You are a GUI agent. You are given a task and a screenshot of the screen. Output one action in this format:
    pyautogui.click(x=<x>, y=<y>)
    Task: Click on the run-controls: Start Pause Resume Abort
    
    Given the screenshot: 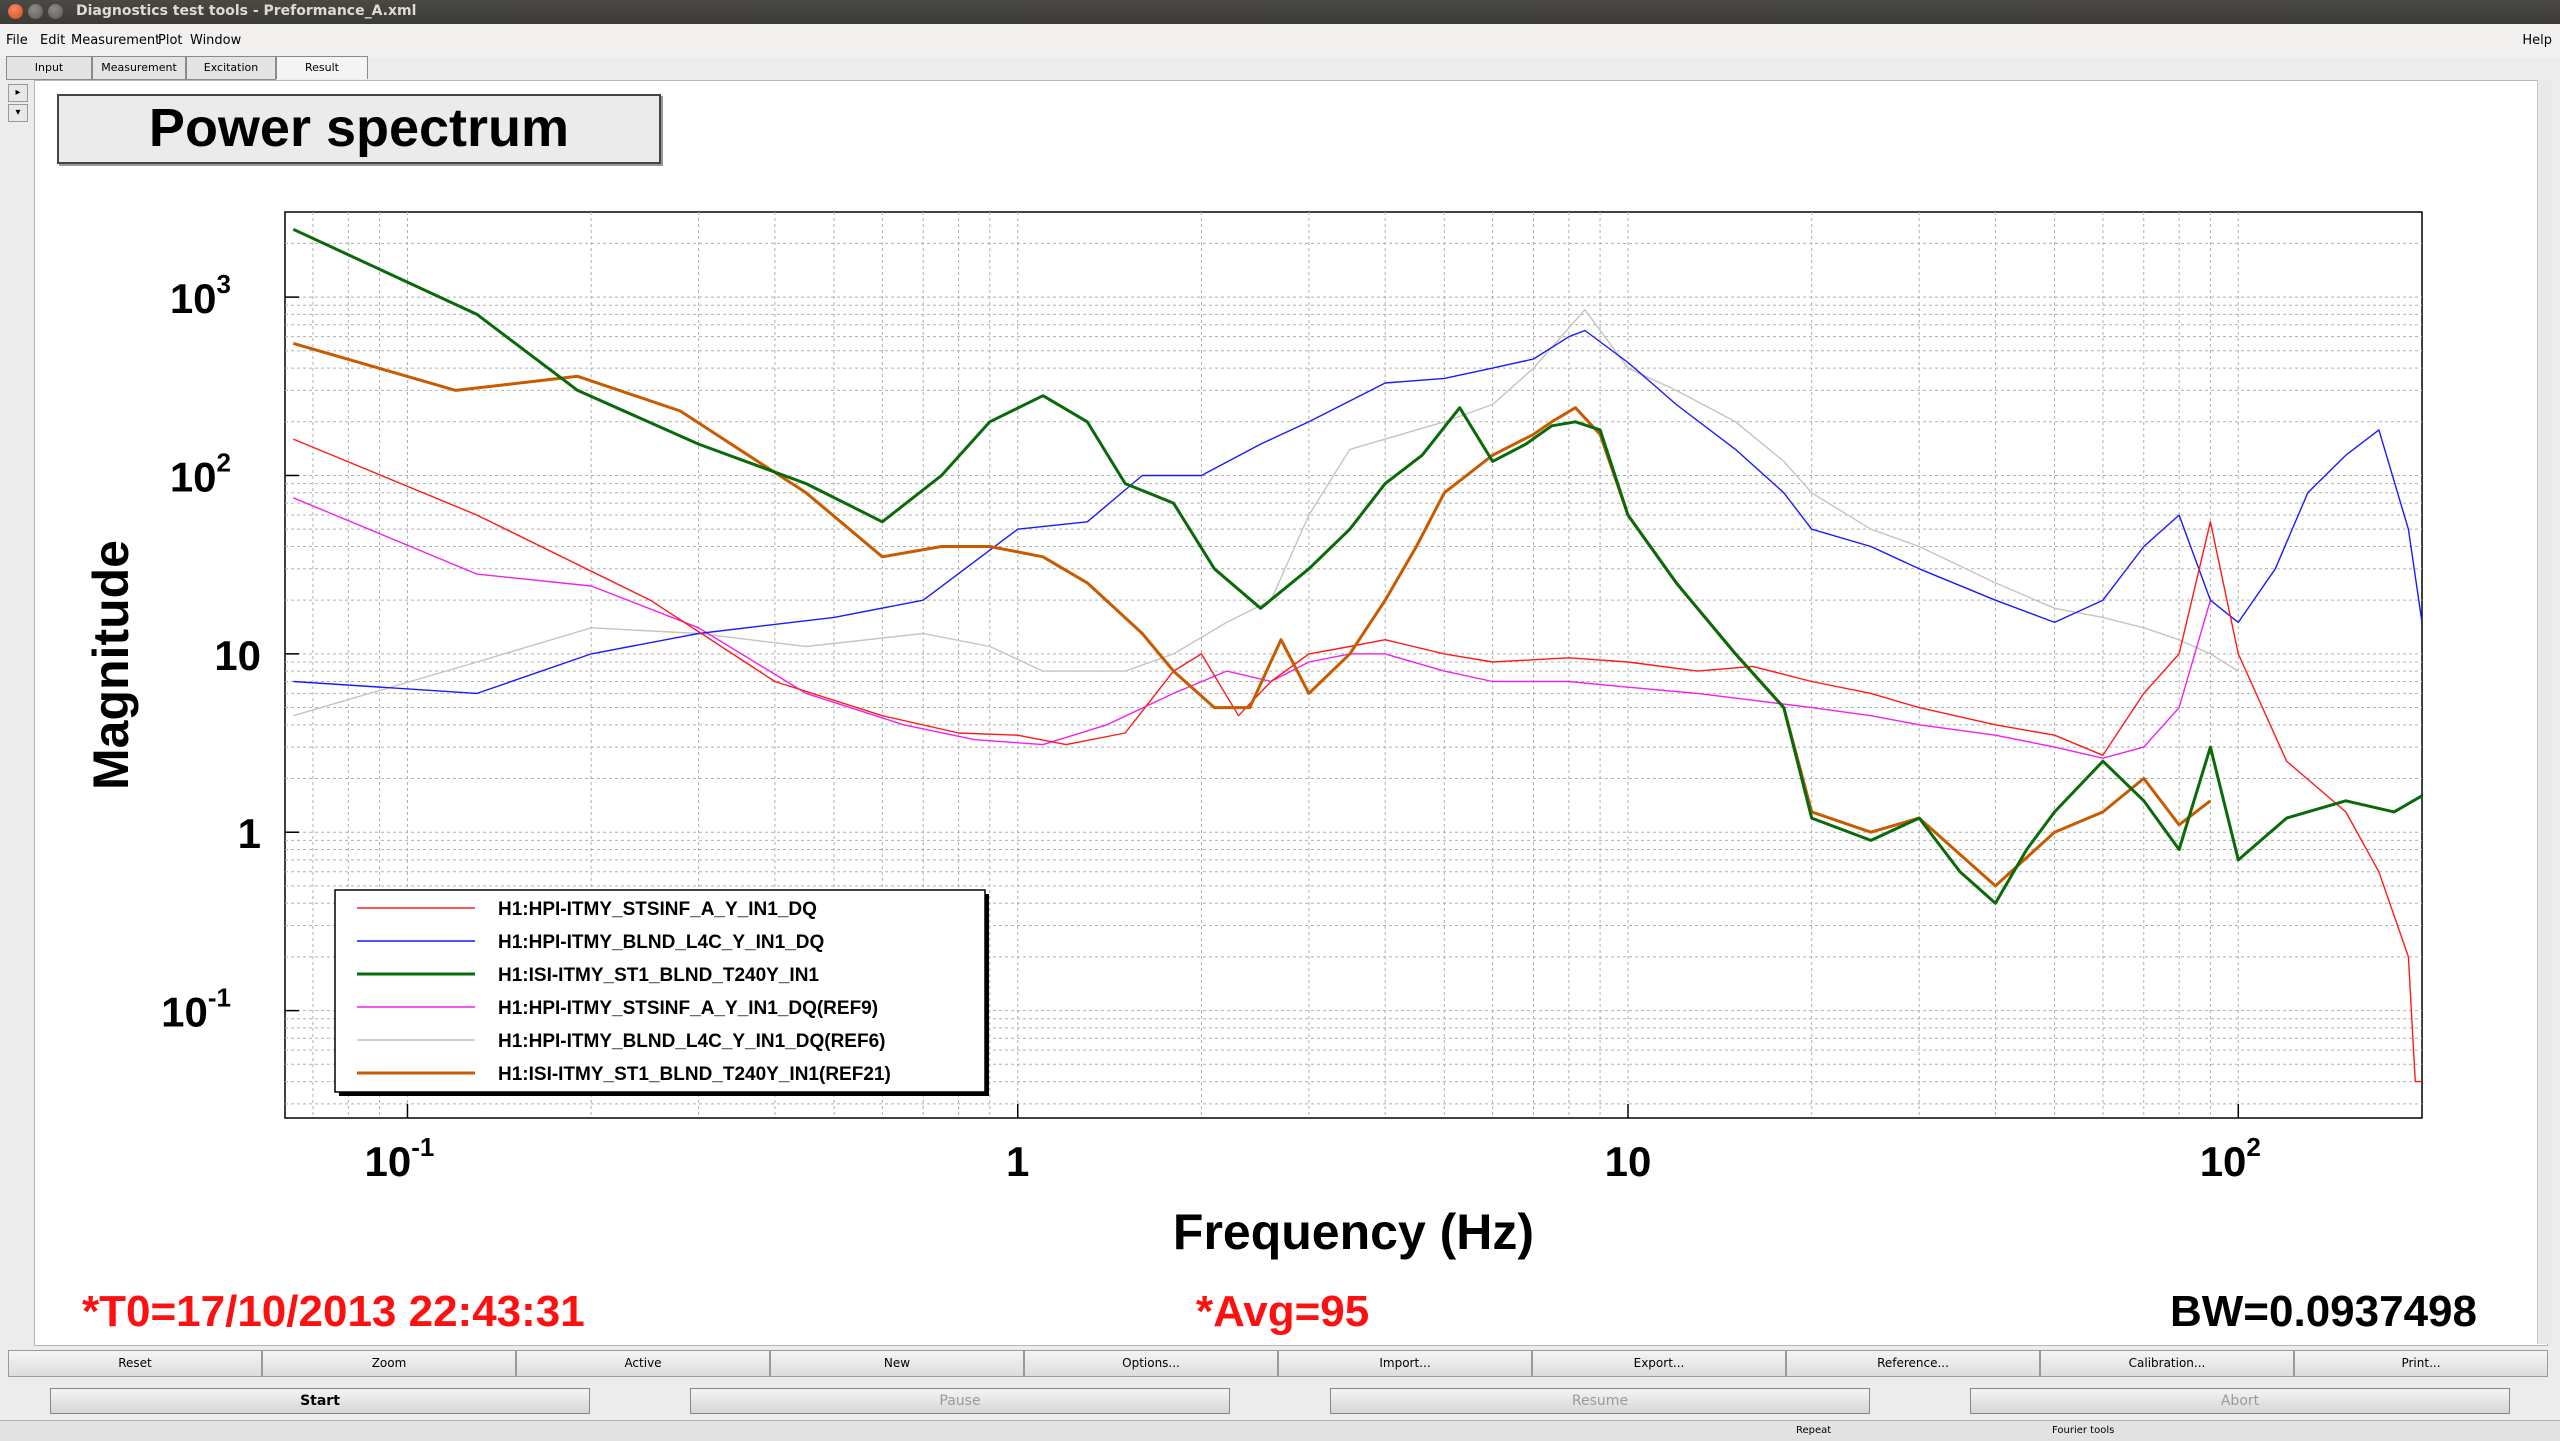 What is the action you would take?
    pyautogui.click(x=1280, y=1403)
    